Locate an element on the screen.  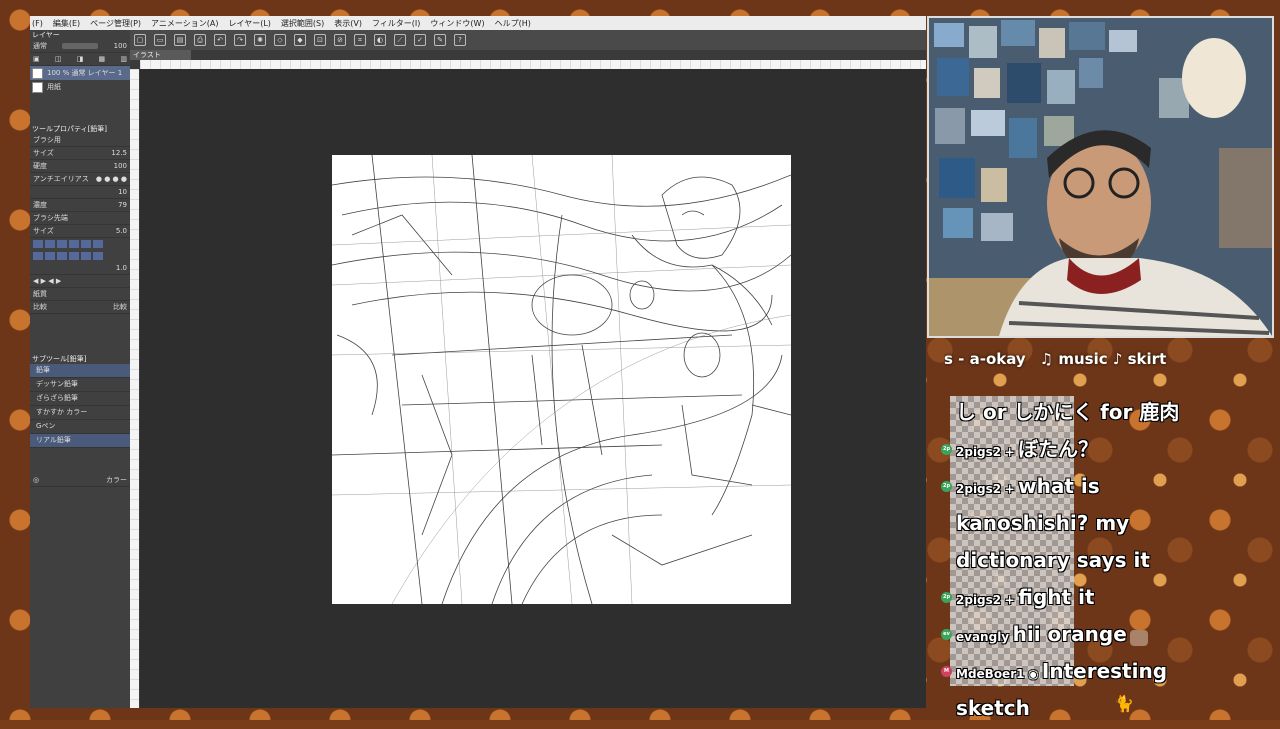
playback-icon: ◀ ▶ ◀ ▶ is located at coordinates (47, 281).